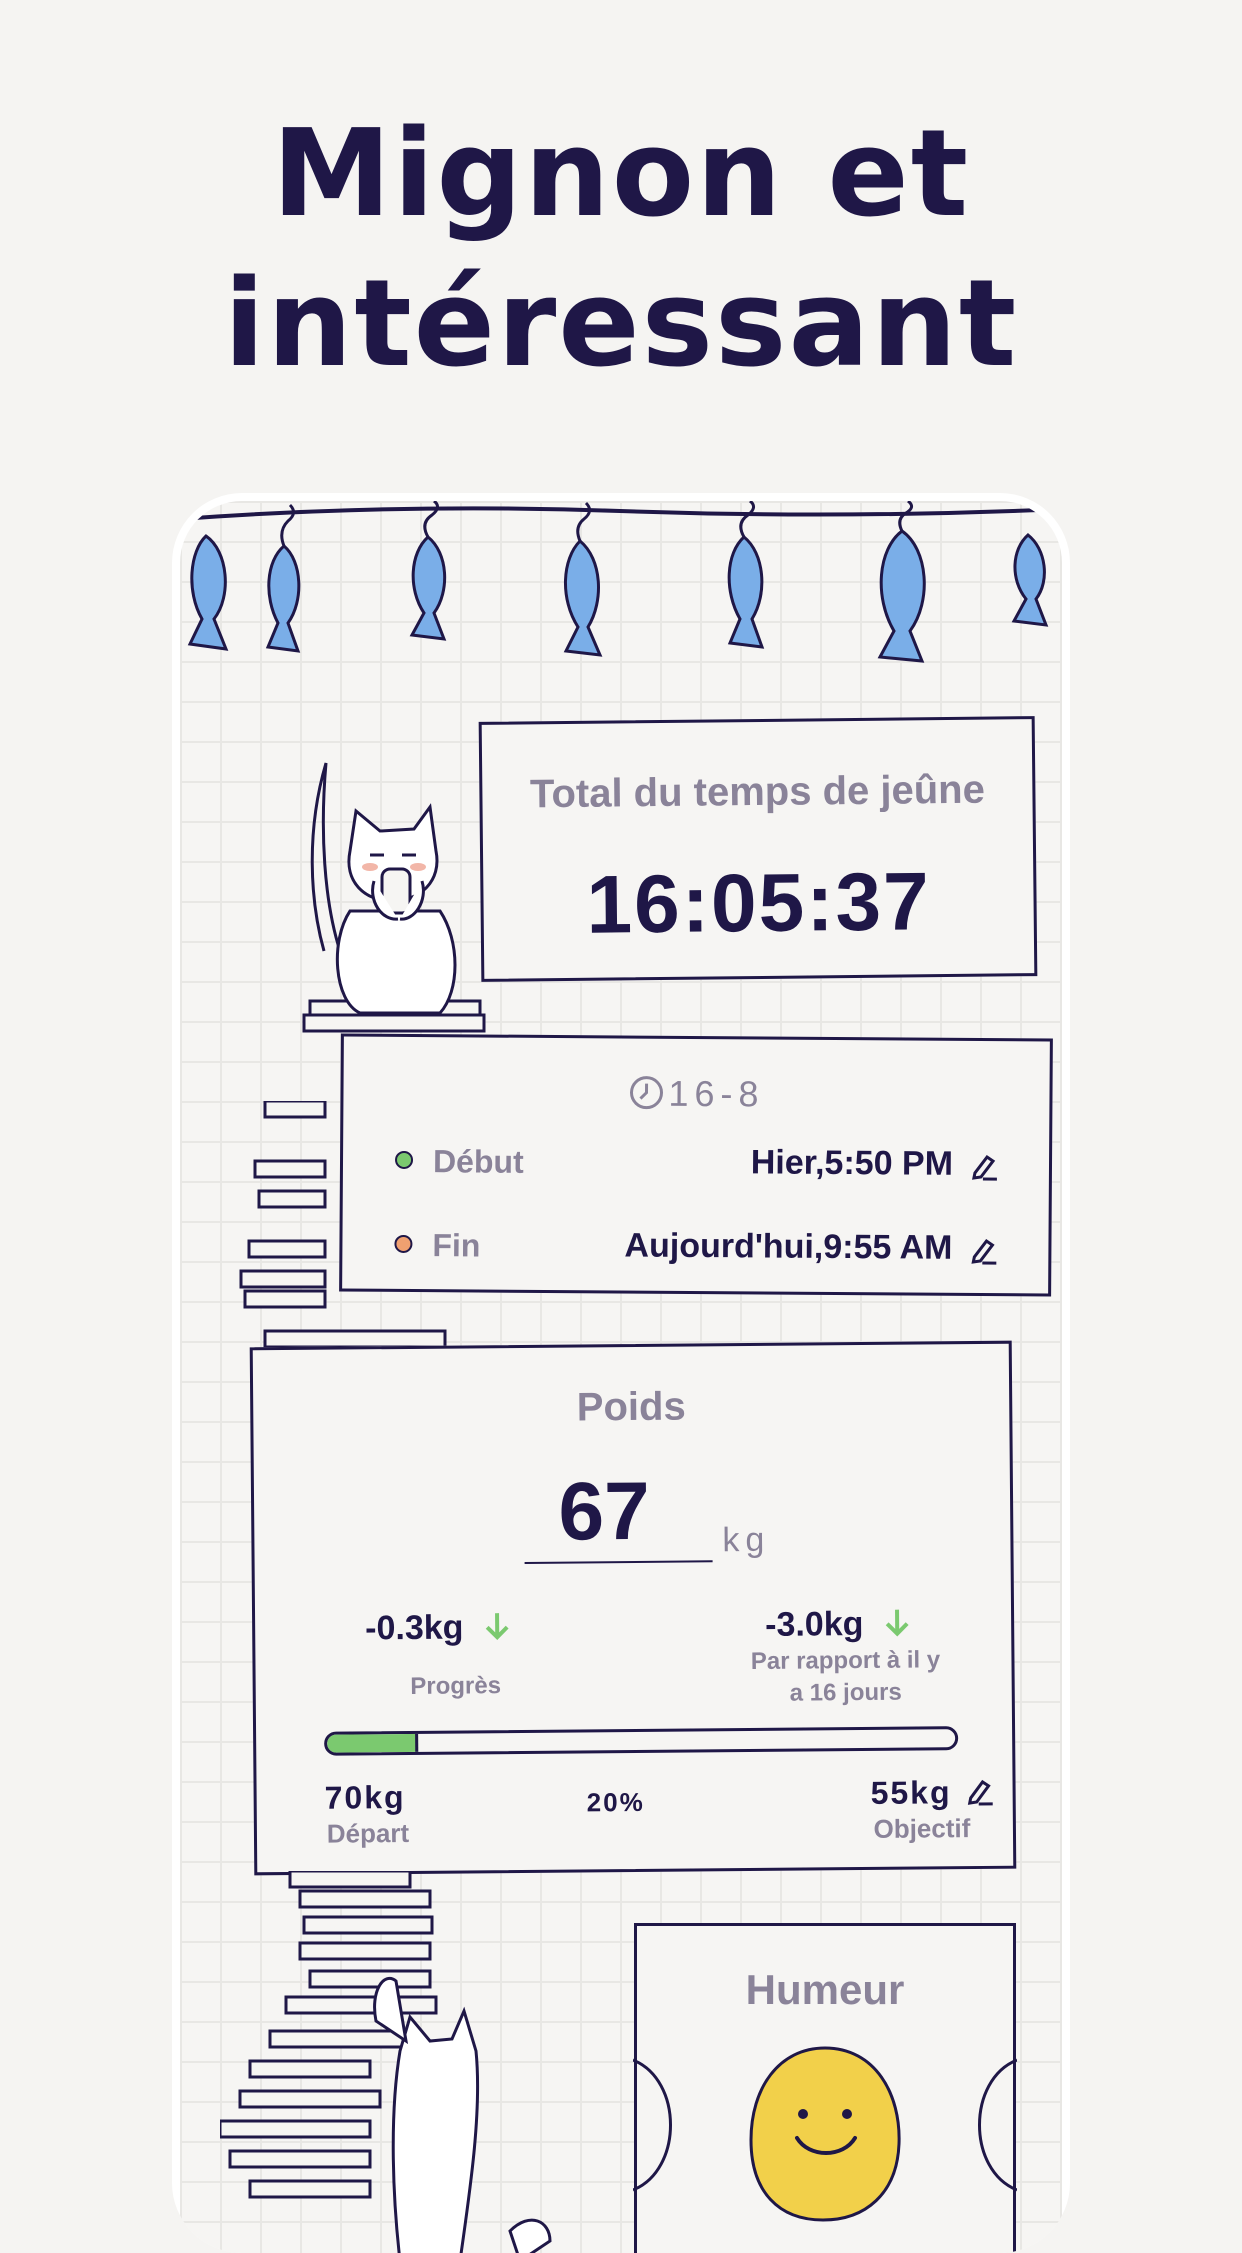  Describe the element at coordinates (910, 1793) in the screenshot. I see `goal-weight: 55kg` at that location.